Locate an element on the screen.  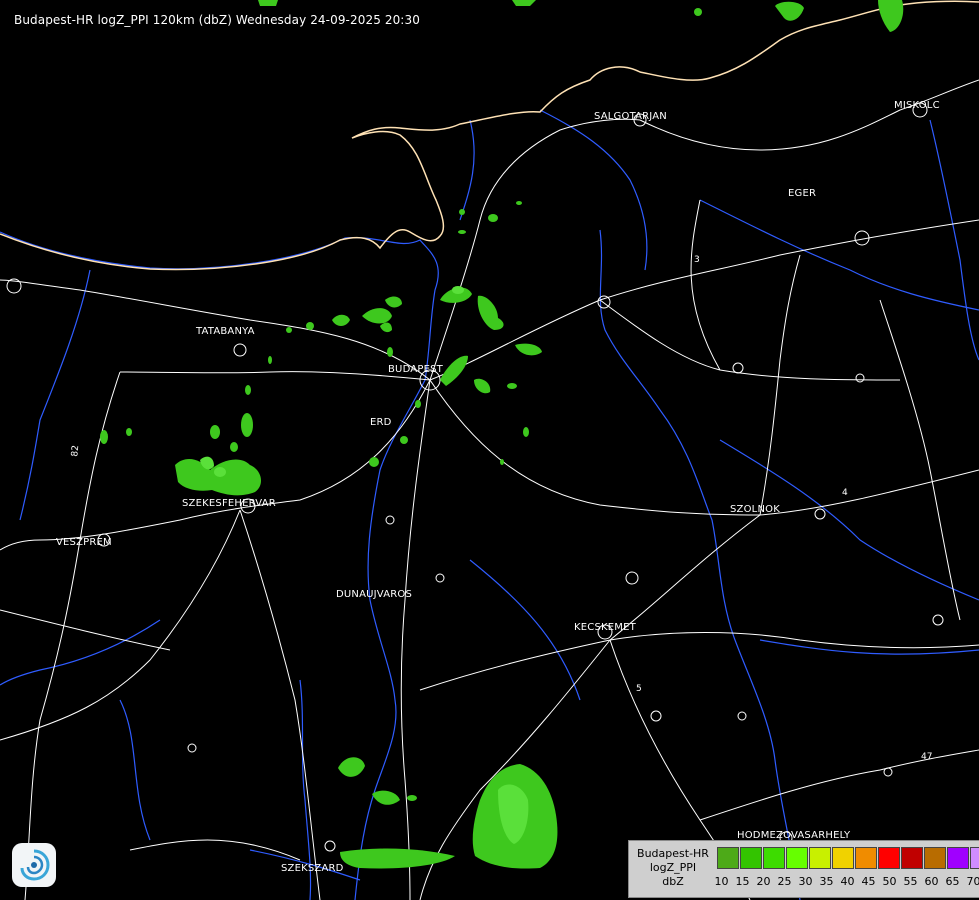
road-number-3: 3 is located at coordinates (697, 260).